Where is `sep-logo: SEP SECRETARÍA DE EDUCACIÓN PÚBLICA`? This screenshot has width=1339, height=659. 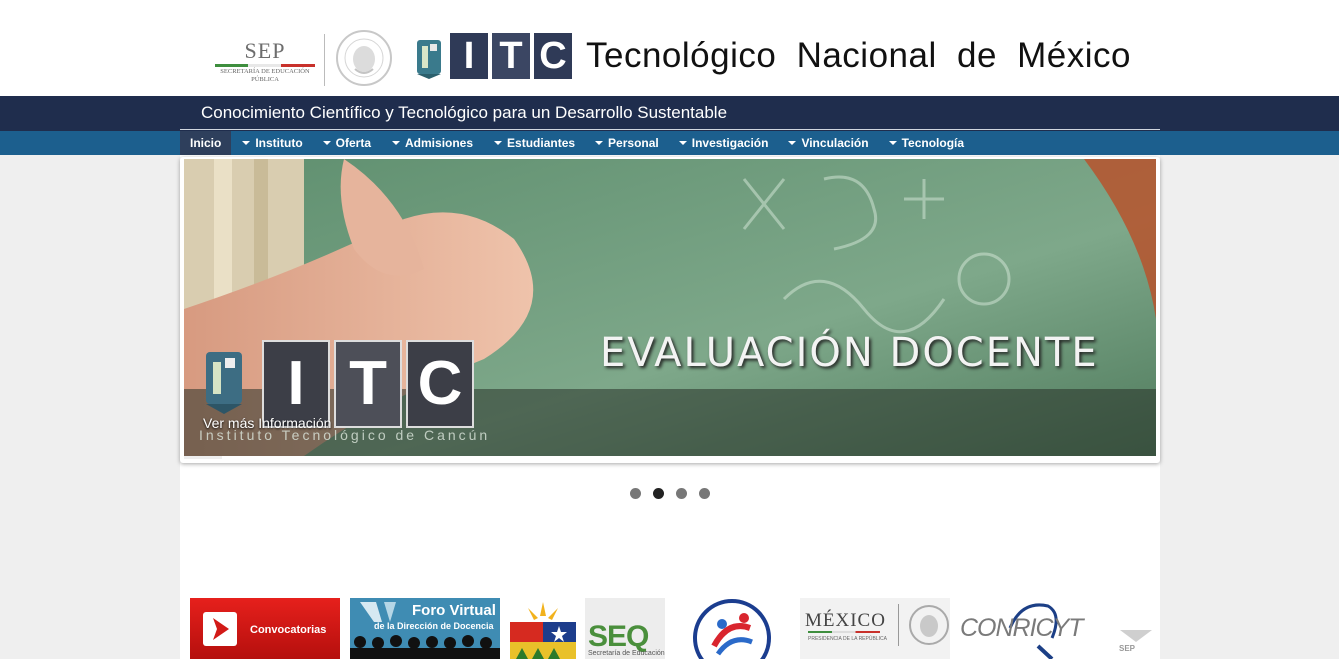 sep-logo: SEP SECRETARÍA DE EDUCACIÓN PÚBLICA is located at coordinates (265, 62).